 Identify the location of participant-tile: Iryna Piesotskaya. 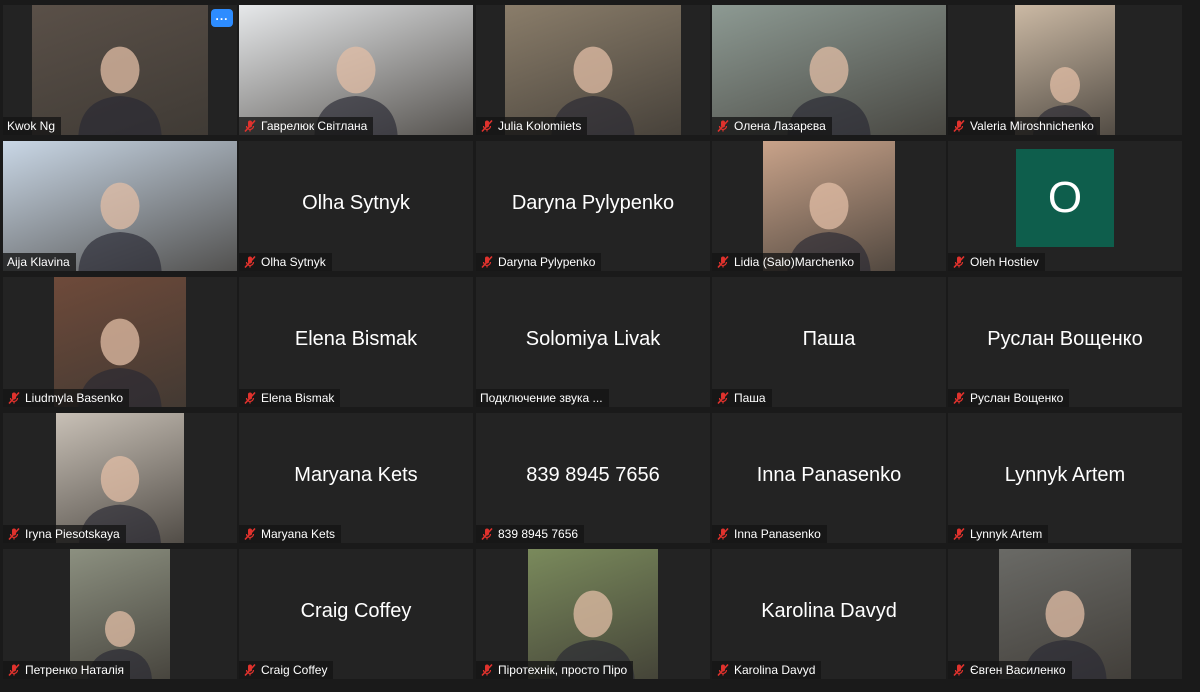
(120, 478).